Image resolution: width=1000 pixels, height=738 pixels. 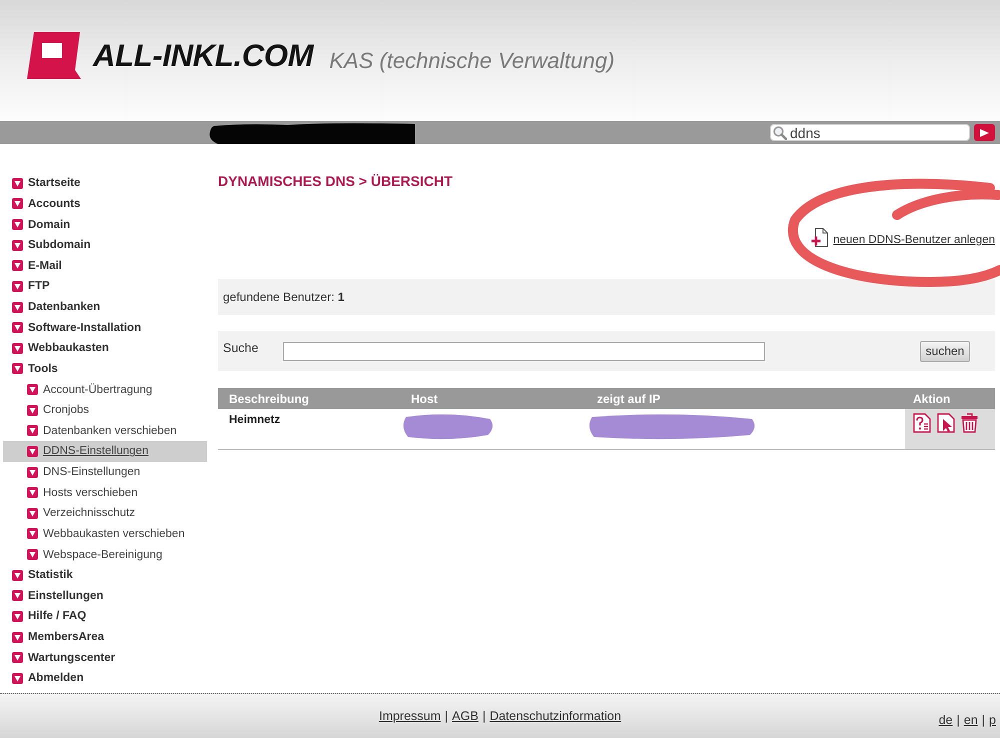 What do you see at coordinates (105, 183) in the screenshot?
I see `sidebar-item: Startseite` at bounding box center [105, 183].